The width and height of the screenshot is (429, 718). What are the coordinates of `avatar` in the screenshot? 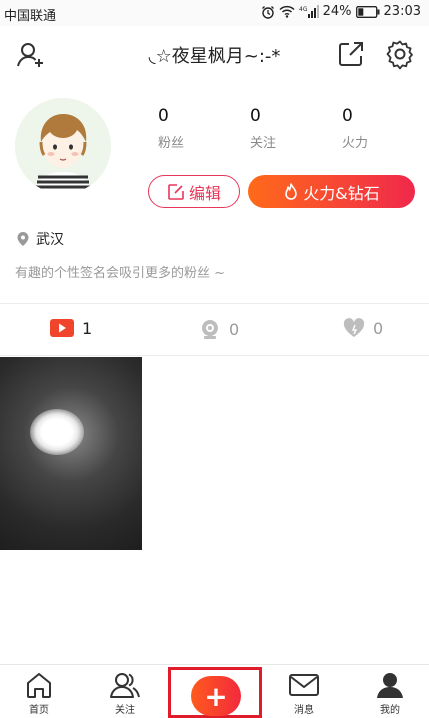 It's located at (63, 146).